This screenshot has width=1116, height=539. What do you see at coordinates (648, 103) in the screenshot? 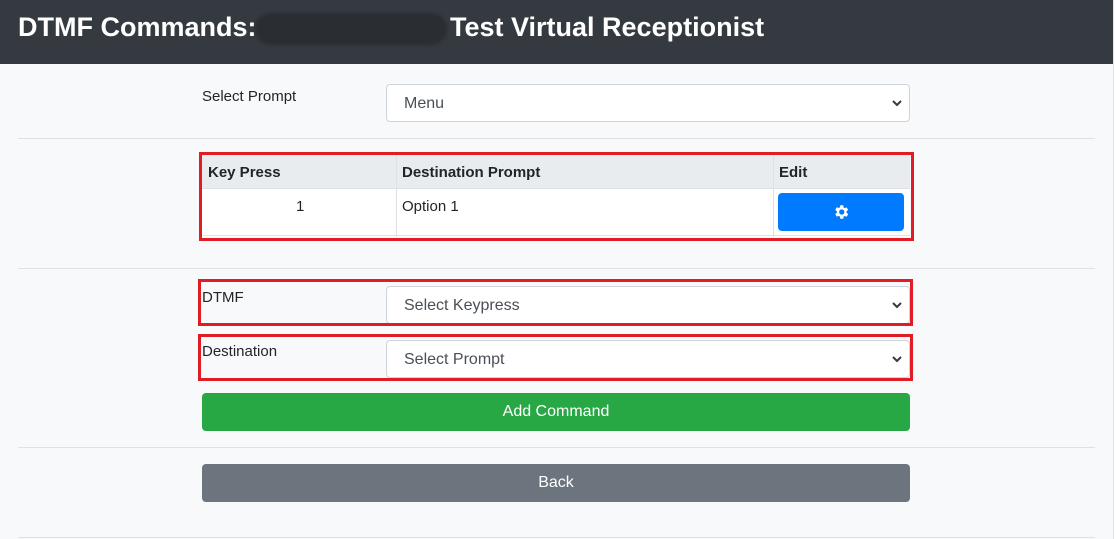
I see `prompt-select: Menu` at bounding box center [648, 103].